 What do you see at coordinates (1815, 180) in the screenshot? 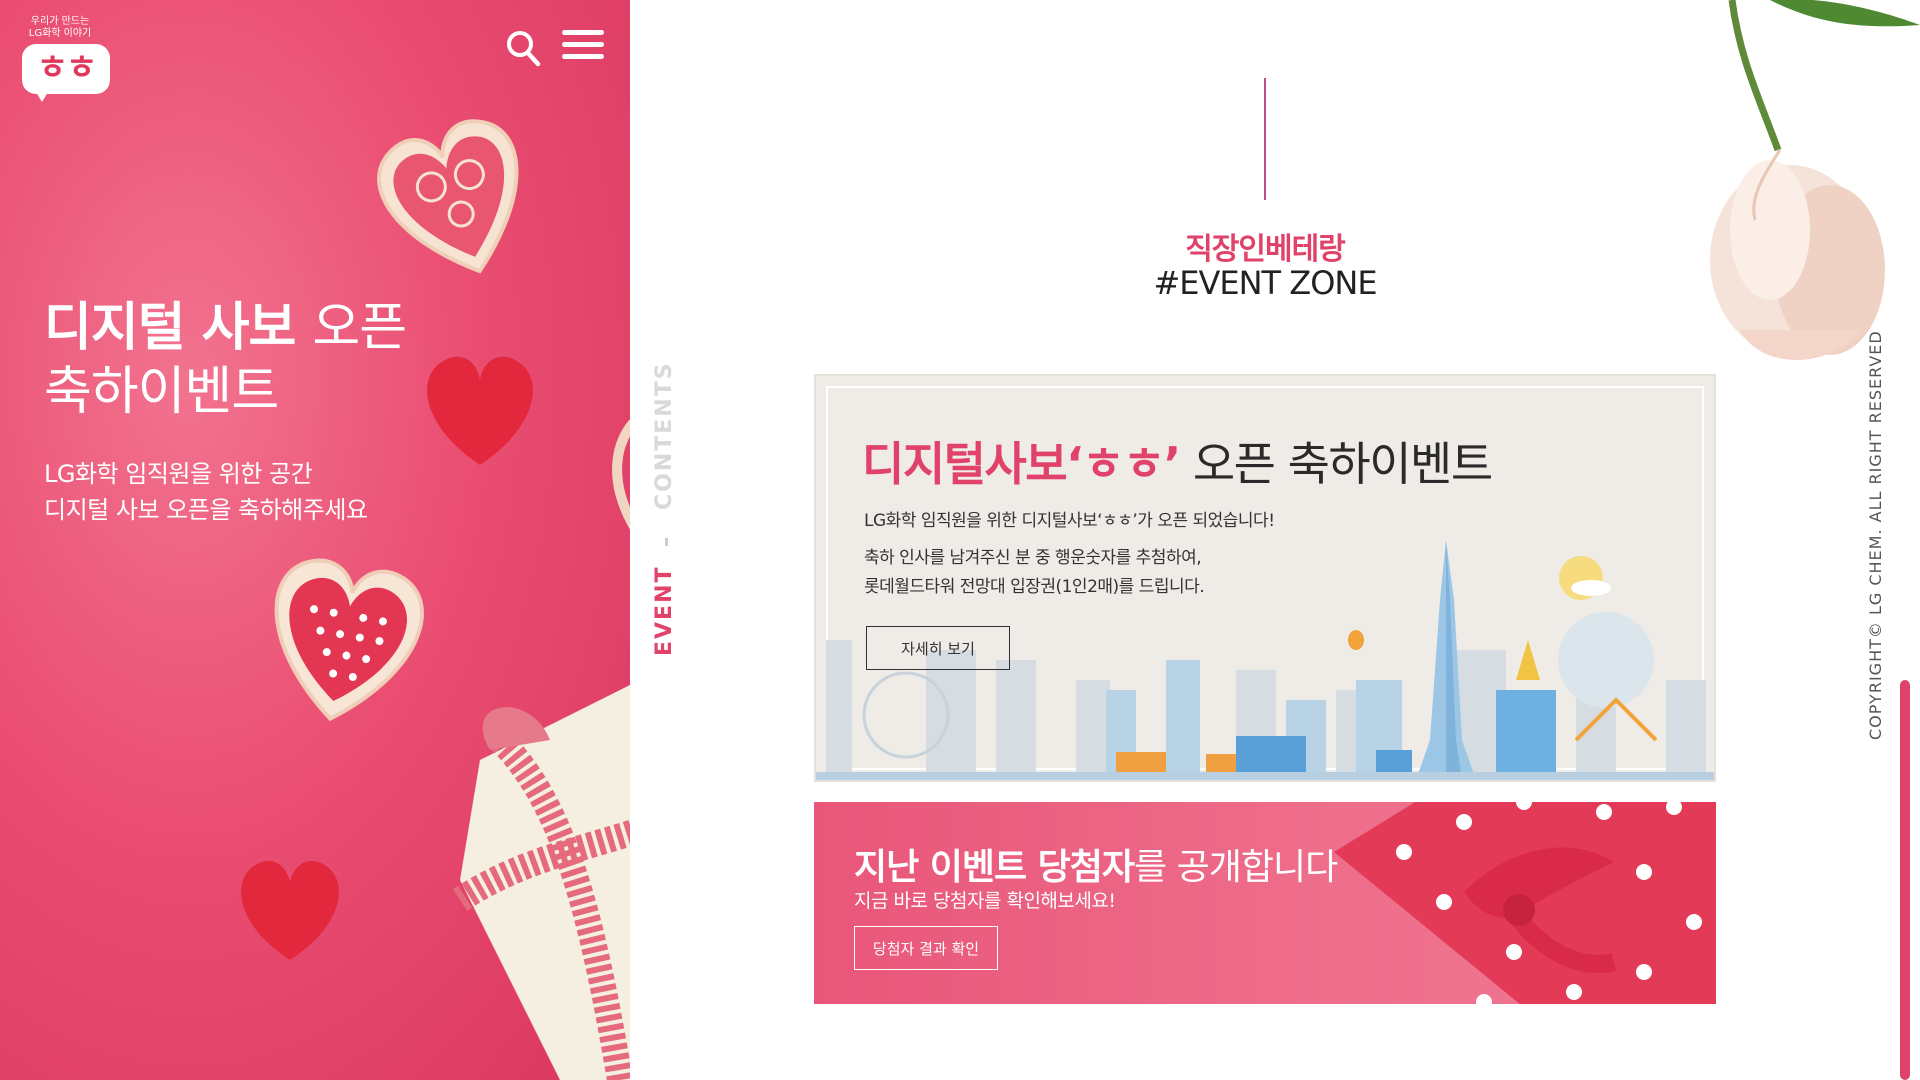
I see `rose-decoration` at bounding box center [1815, 180].